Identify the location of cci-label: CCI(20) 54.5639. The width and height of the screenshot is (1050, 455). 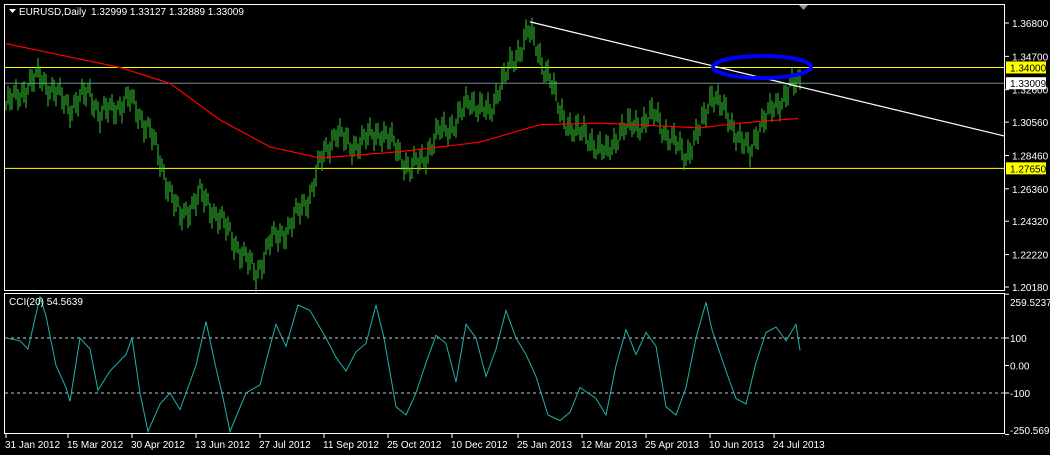
(46, 302).